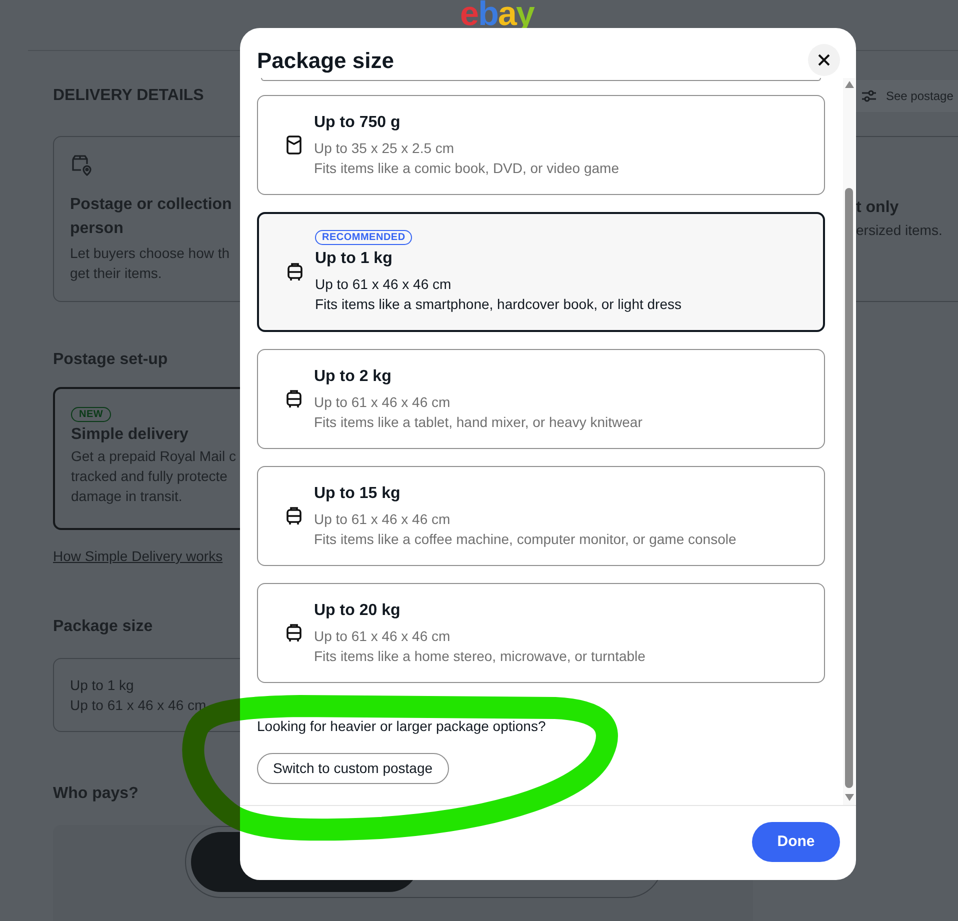 Image resolution: width=958 pixels, height=921 pixels. Describe the element at coordinates (116, 273) in the screenshot. I see `delivery-option-description: get their items.` at that location.